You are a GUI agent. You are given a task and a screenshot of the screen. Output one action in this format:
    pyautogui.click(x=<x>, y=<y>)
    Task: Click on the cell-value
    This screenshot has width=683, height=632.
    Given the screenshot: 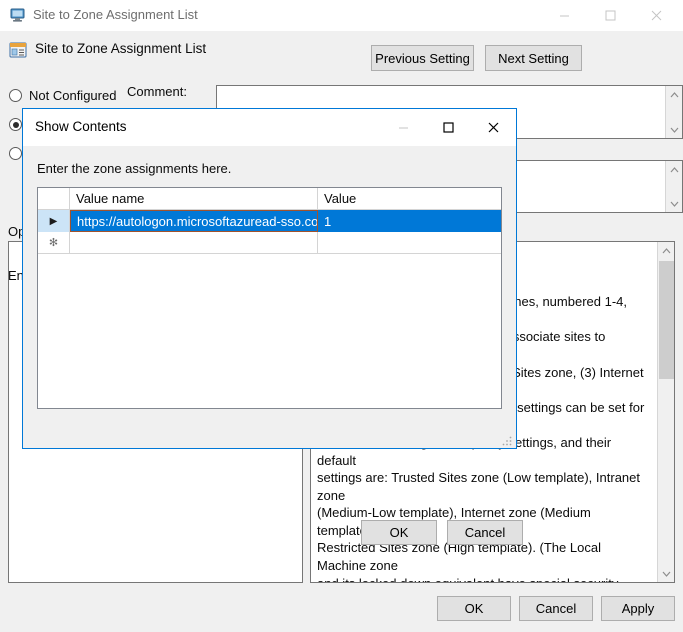 What is the action you would take?
    pyautogui.click(x=409, y=242)
    